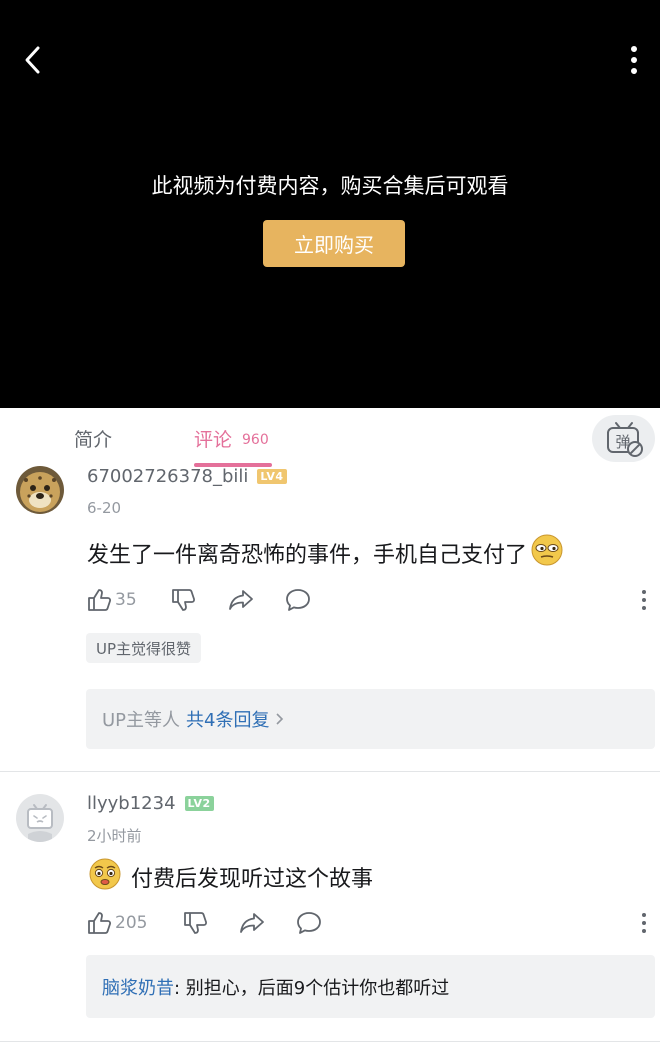 The height and width of the screenshot is (1048, 660). I want to click on comment-date: 2小时前, so click(114, 836).